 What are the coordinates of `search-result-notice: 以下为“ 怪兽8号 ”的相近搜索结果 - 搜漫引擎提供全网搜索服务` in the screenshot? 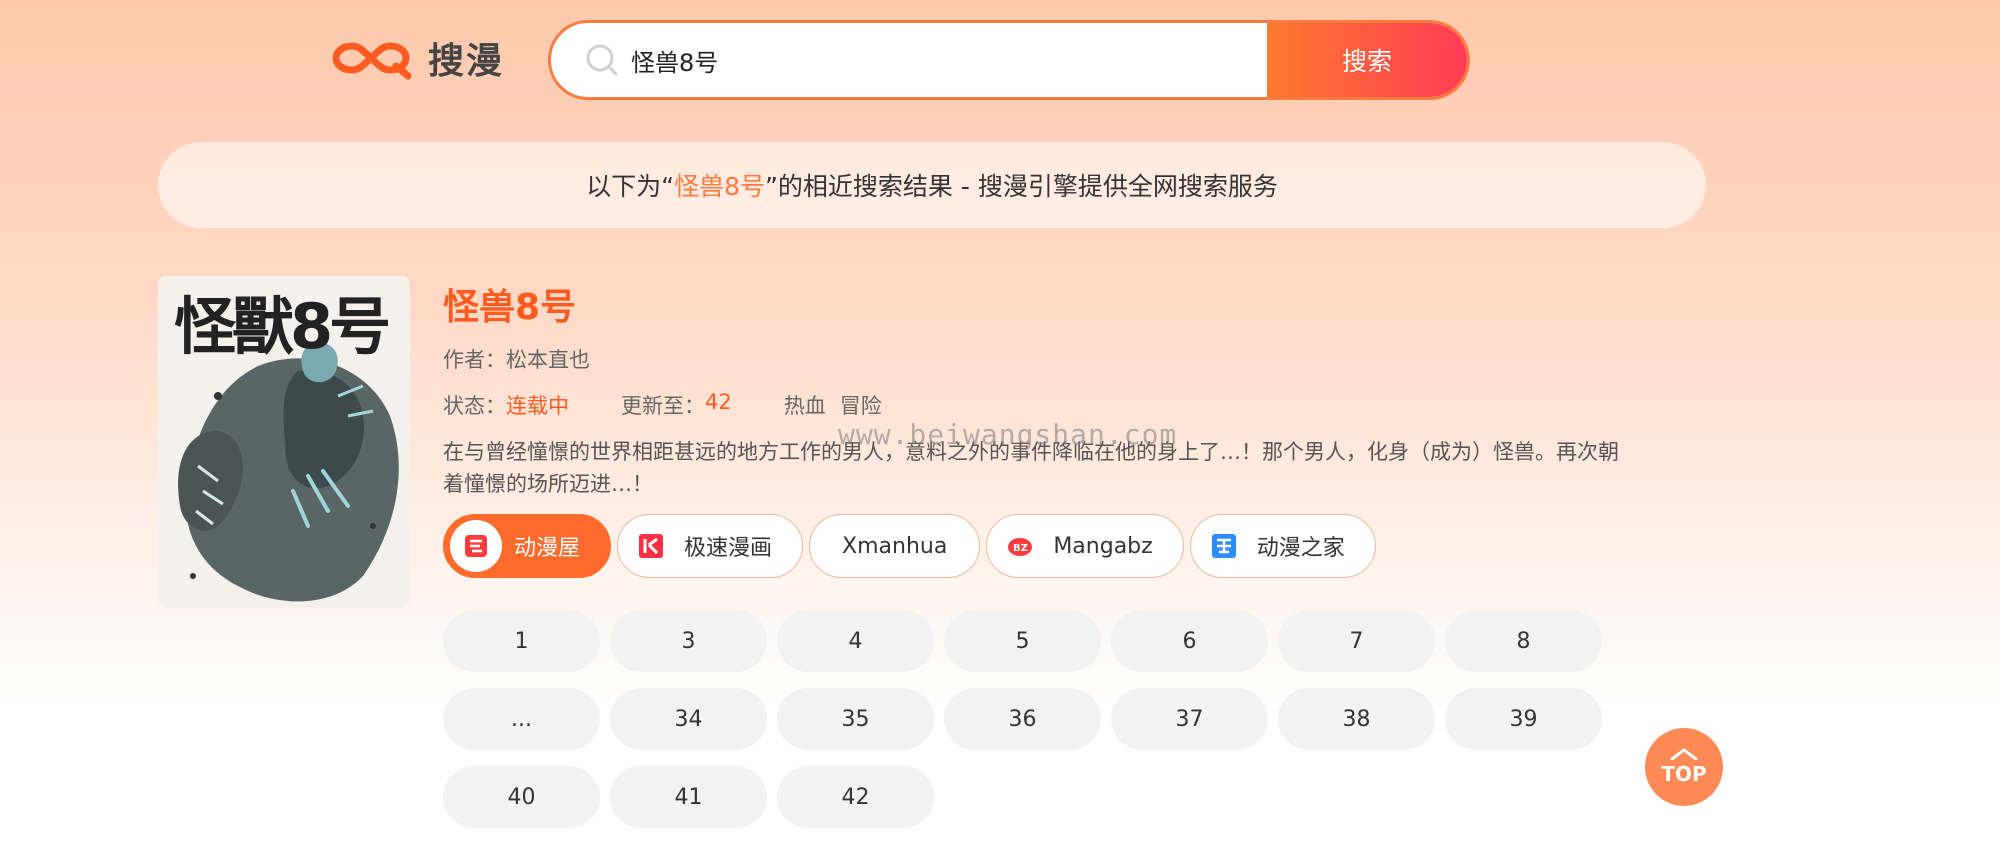 It's located at (932, 185).